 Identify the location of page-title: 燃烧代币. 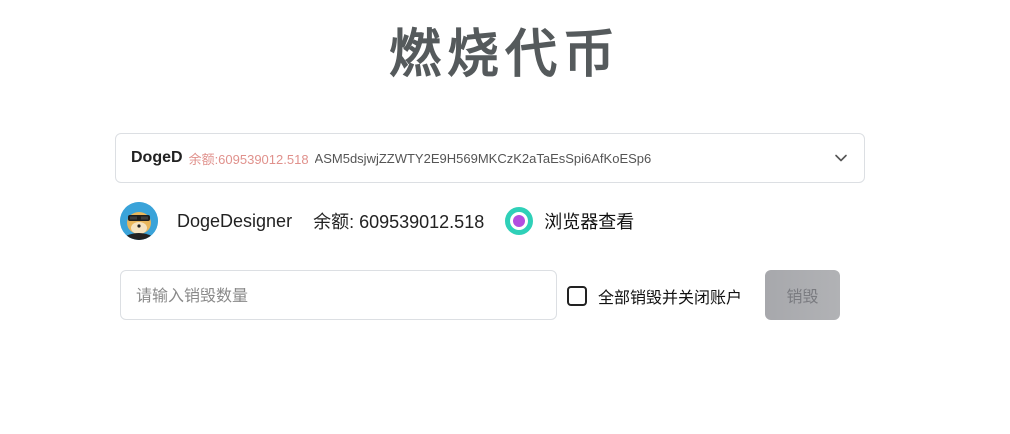
(504, 55).